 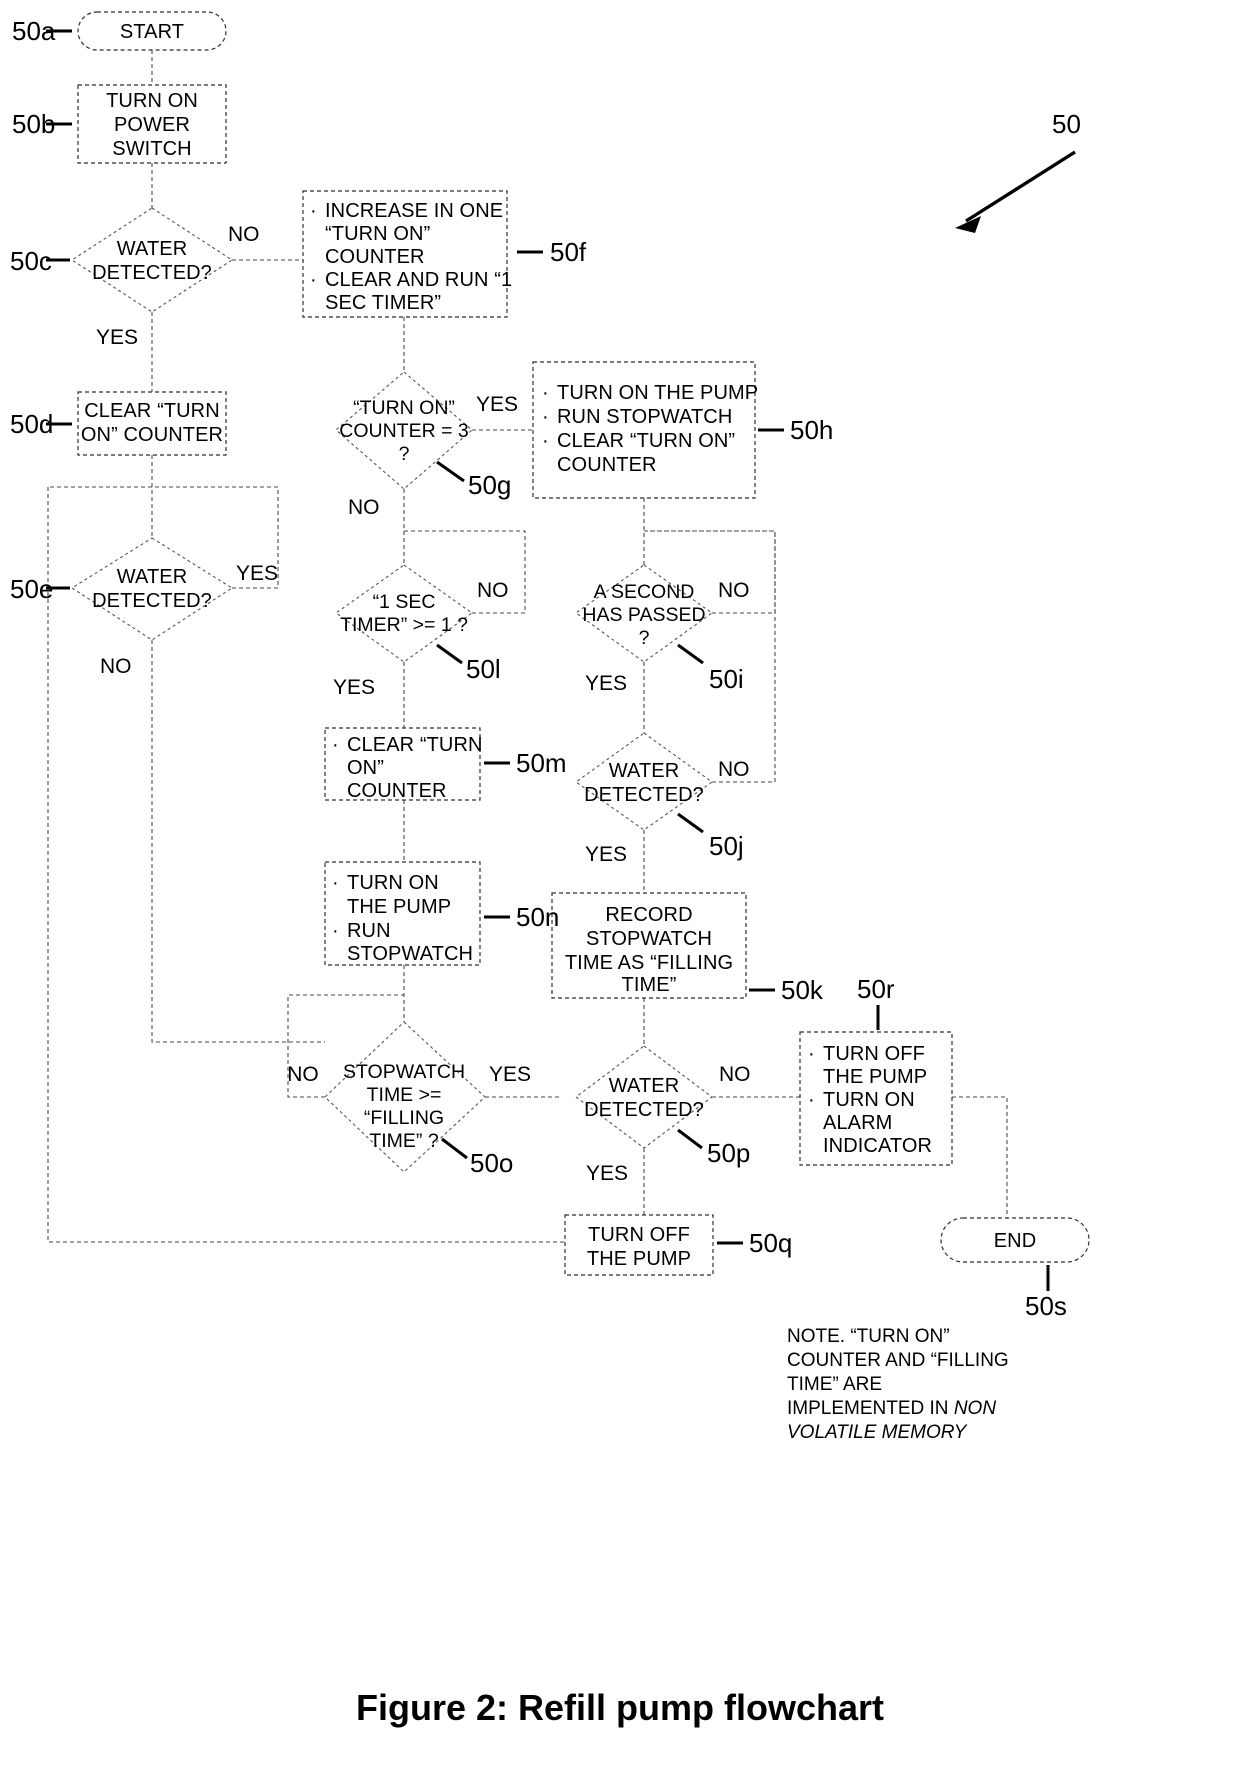 I want to click on turn-off-pump-line-1: TURN OFF, so click(x=639, y=1235).